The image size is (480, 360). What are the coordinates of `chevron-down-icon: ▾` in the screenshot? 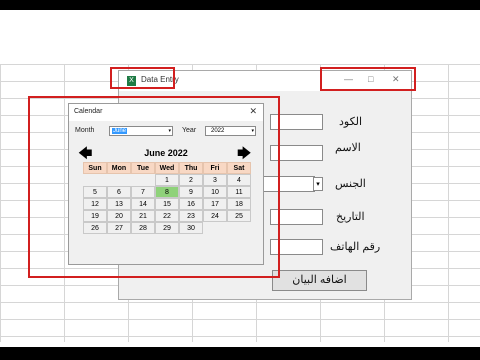 It's located at (318, 184).